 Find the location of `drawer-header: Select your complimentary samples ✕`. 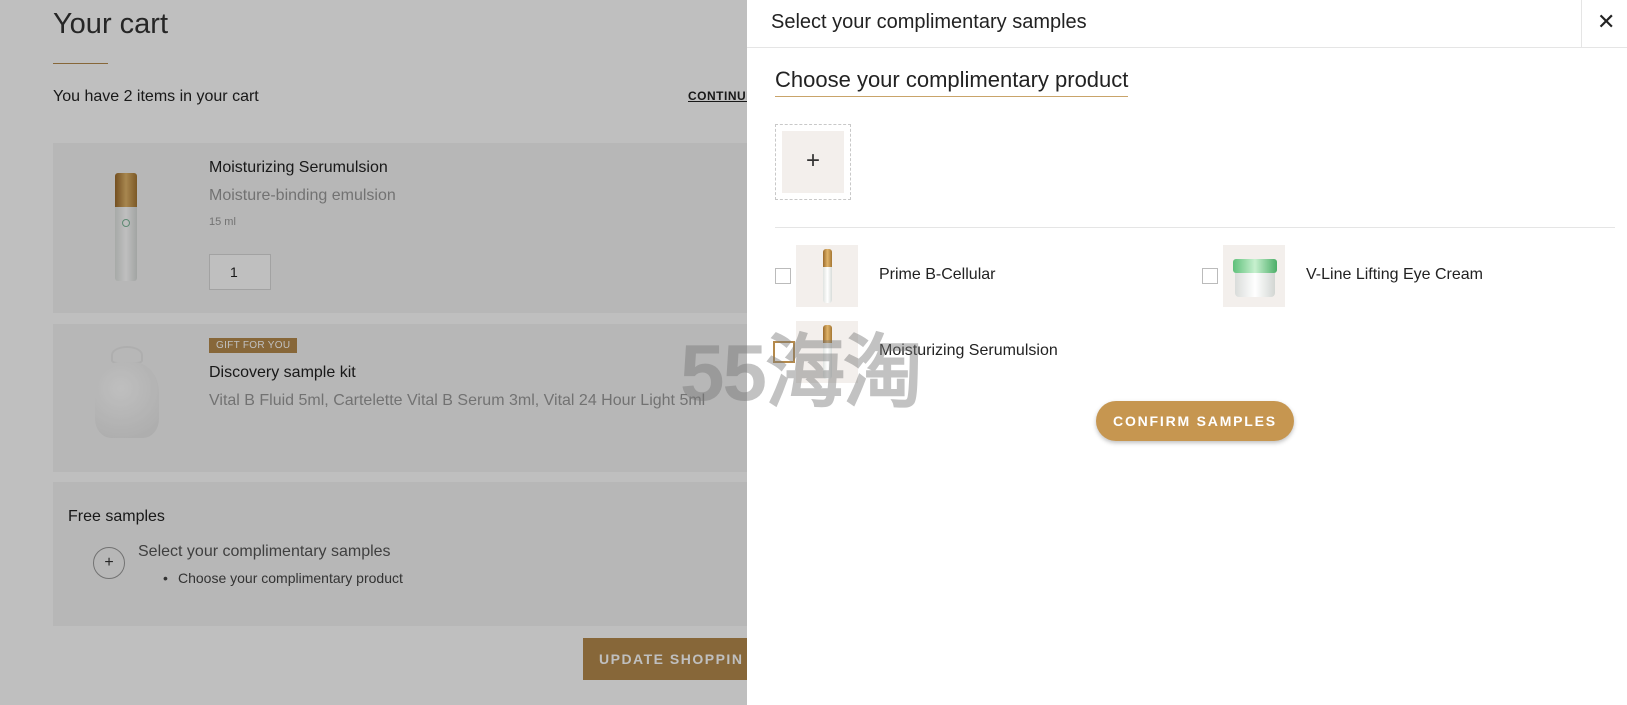

drawer-header: Select your complimentary samples ✕ is located at coordinates (1187, 24).